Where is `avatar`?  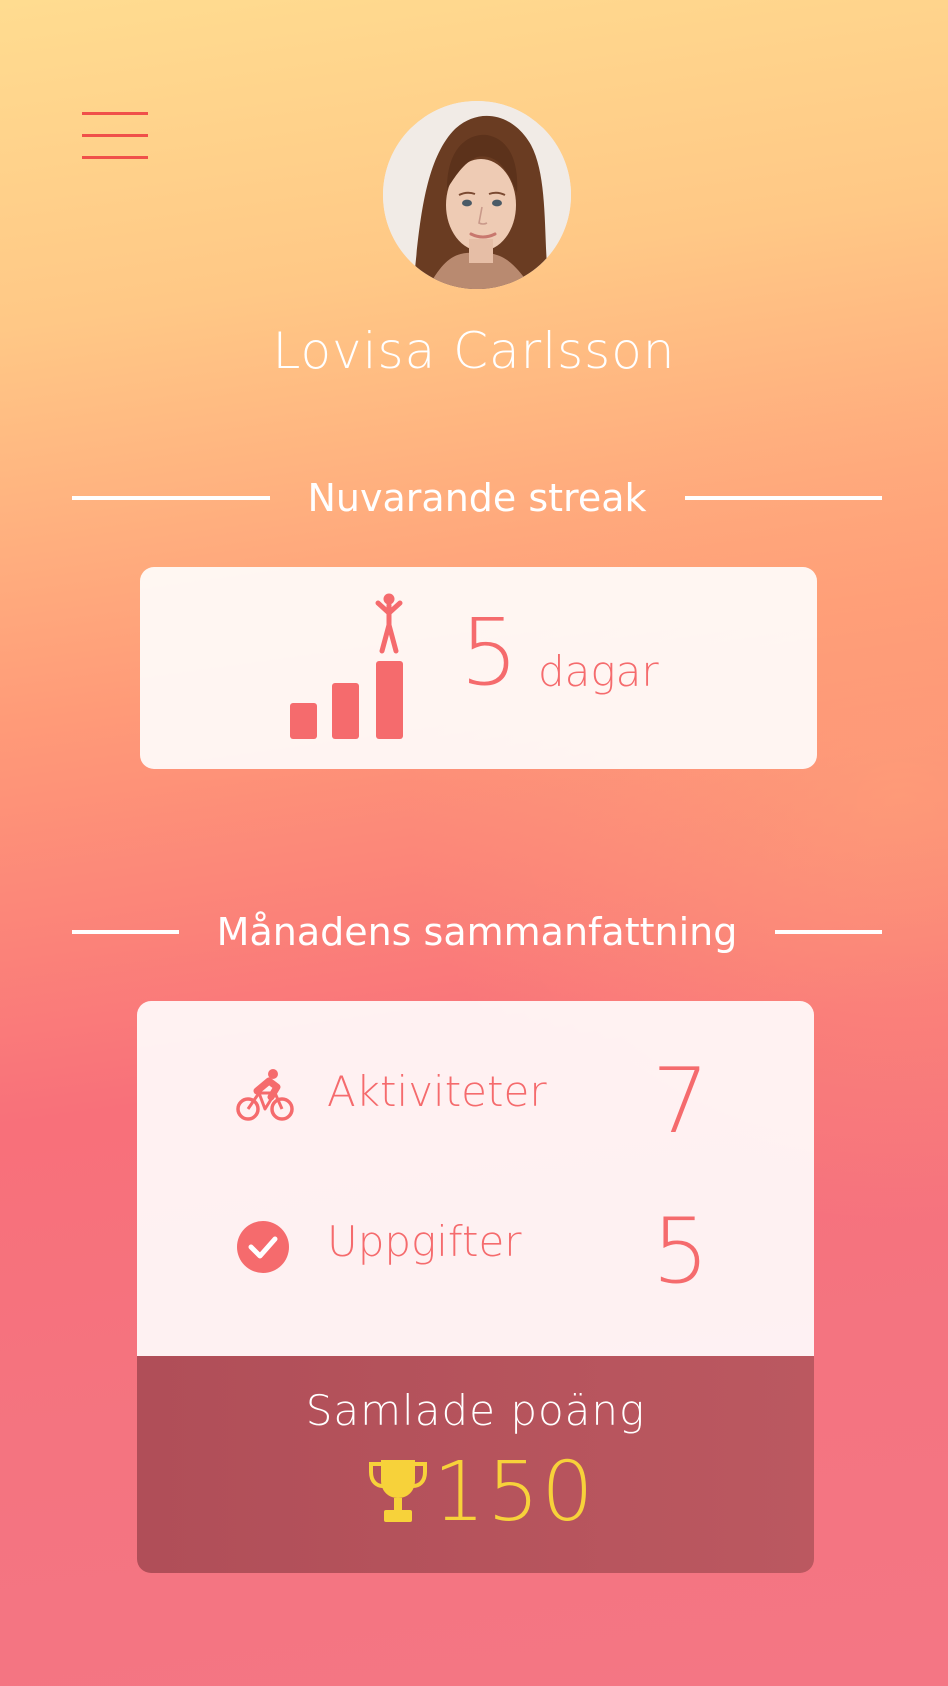 avatar is located at coordinates (477, 195).